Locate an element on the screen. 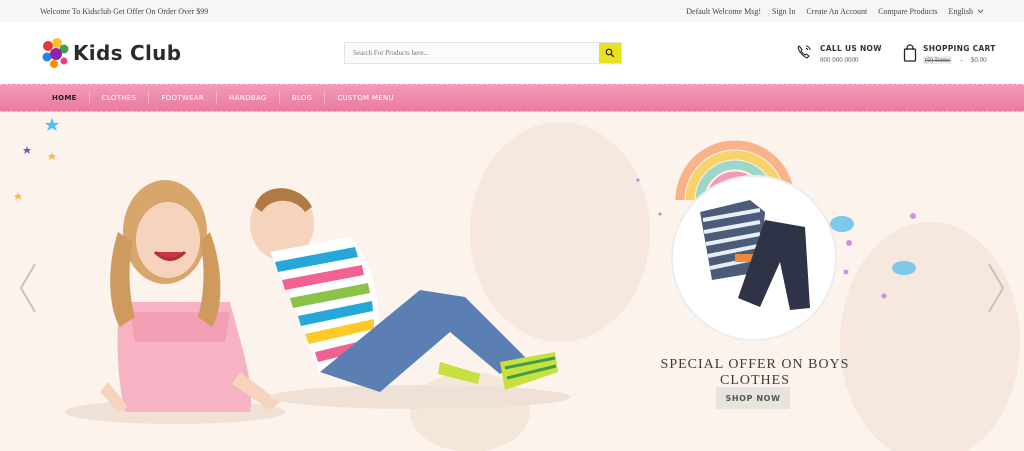 This screenshot has height=451, width=1024. compare-products-link: Compare Products is located at coordinates (907, 11).